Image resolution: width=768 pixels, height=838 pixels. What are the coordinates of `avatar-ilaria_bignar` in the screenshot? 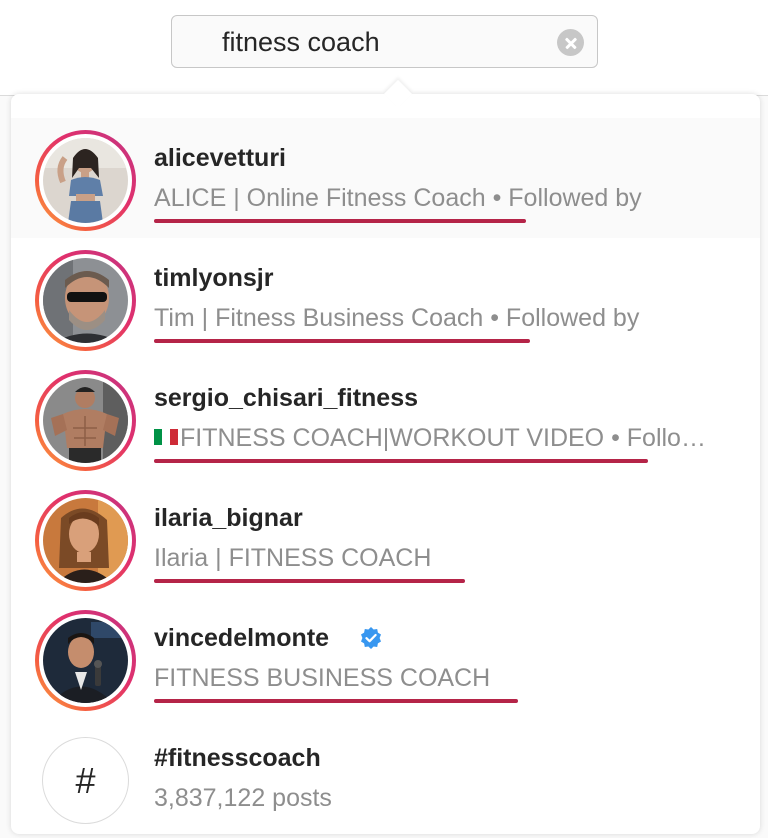 It's located at (85, 540).